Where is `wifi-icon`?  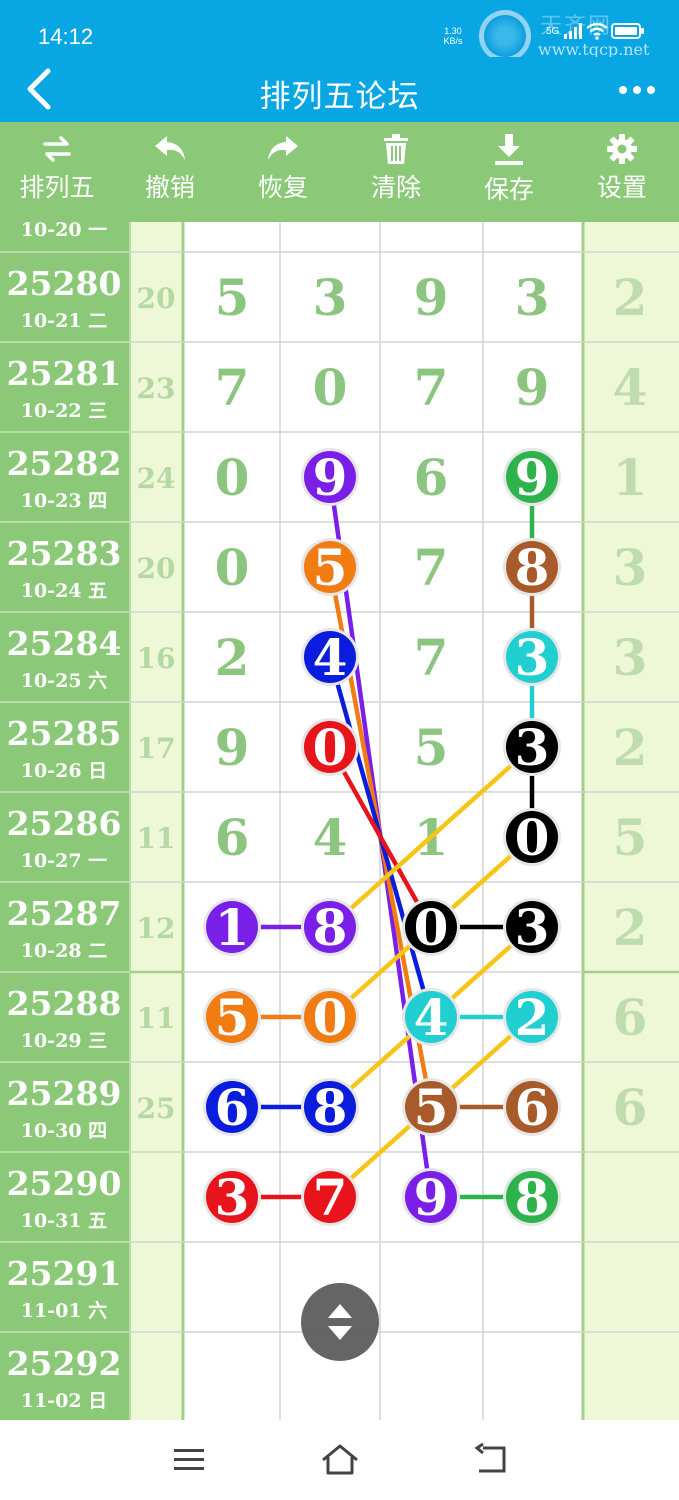 wifi-icon is located at coordinates (597, 31).